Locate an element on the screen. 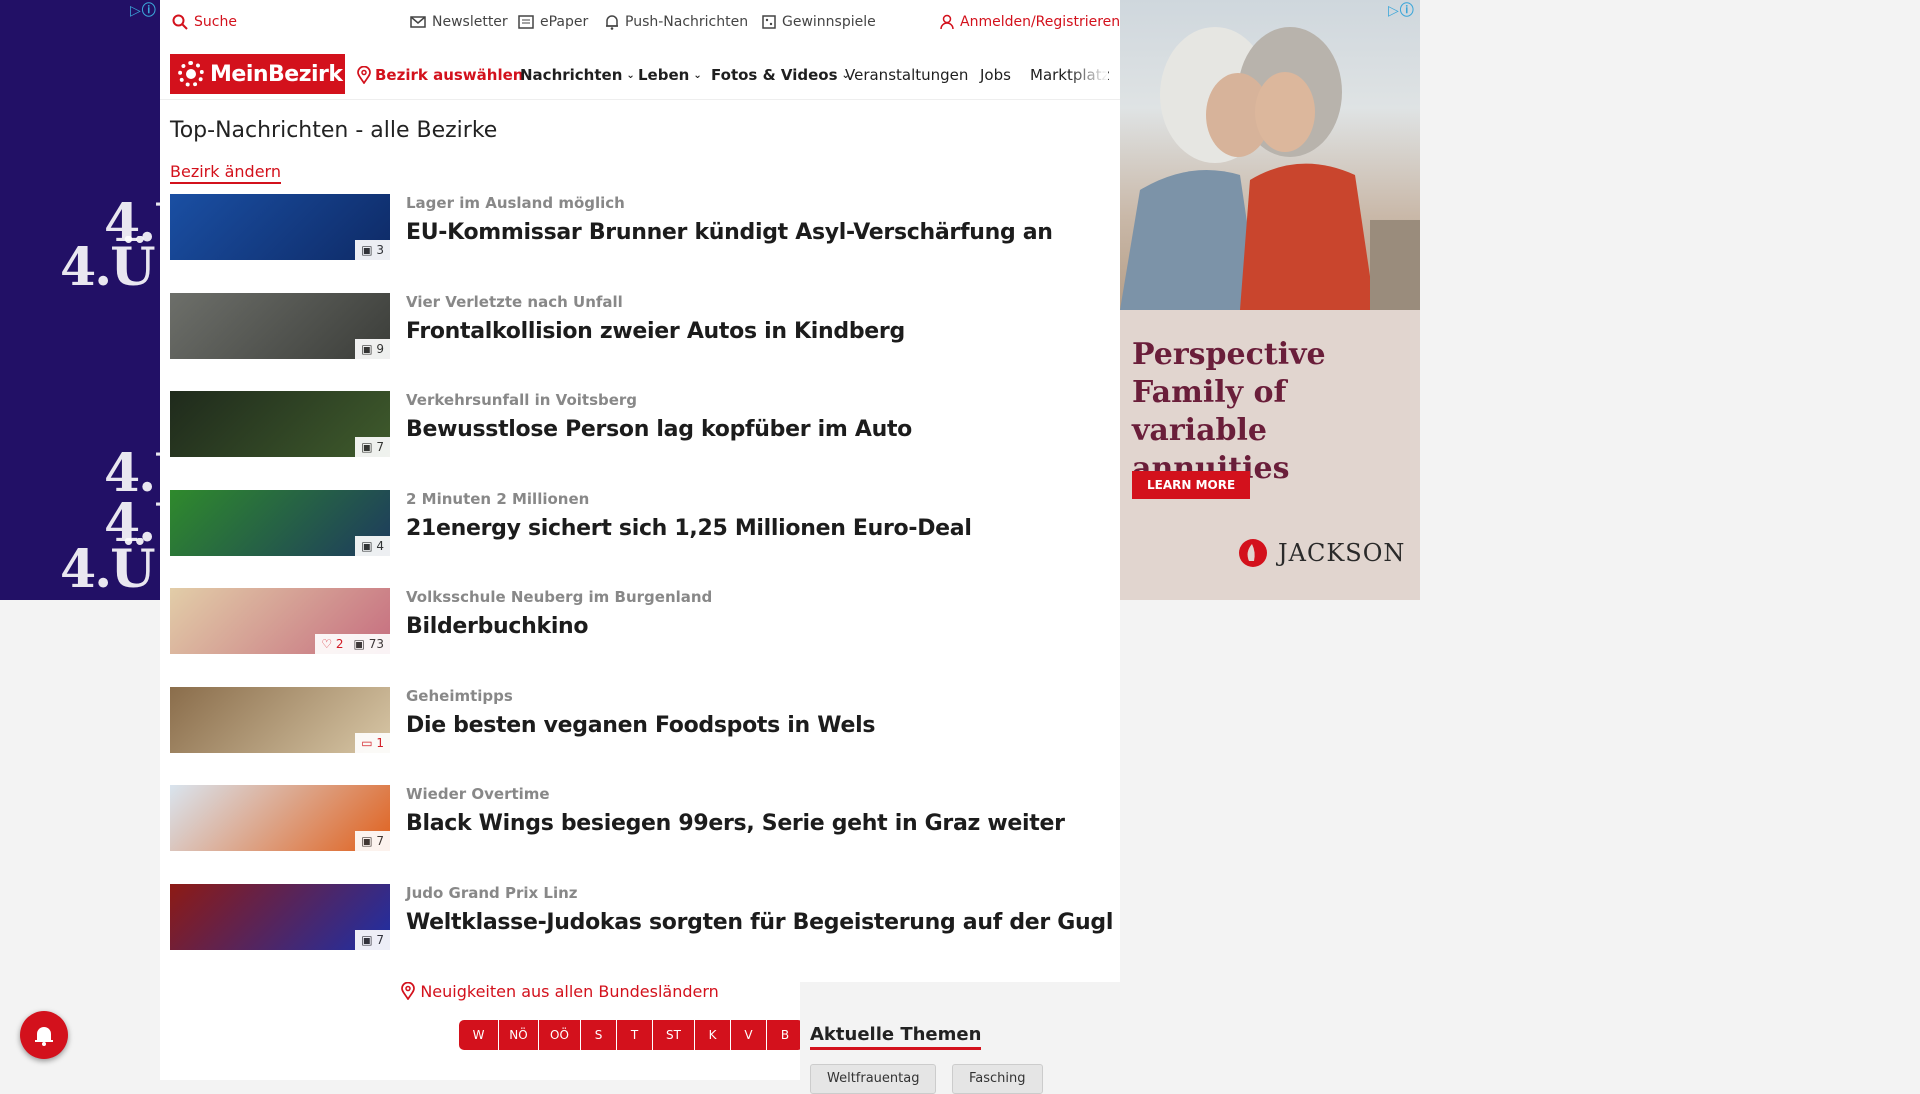 The image size is (1920, 1094). article-headline: Die besten veganen Foodspots in Wels is located at coordinates (640, 725).